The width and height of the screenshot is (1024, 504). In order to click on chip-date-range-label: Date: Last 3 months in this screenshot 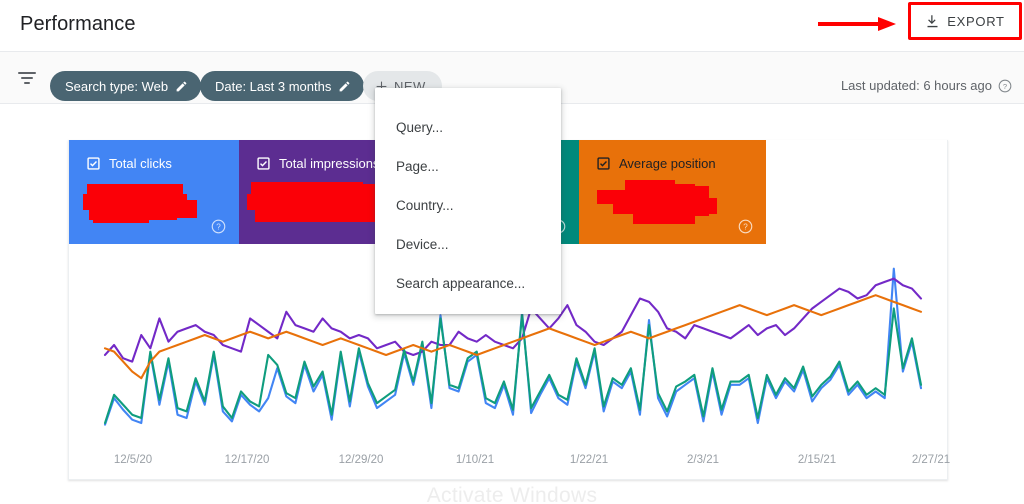, I will do `click(273, 86)`.